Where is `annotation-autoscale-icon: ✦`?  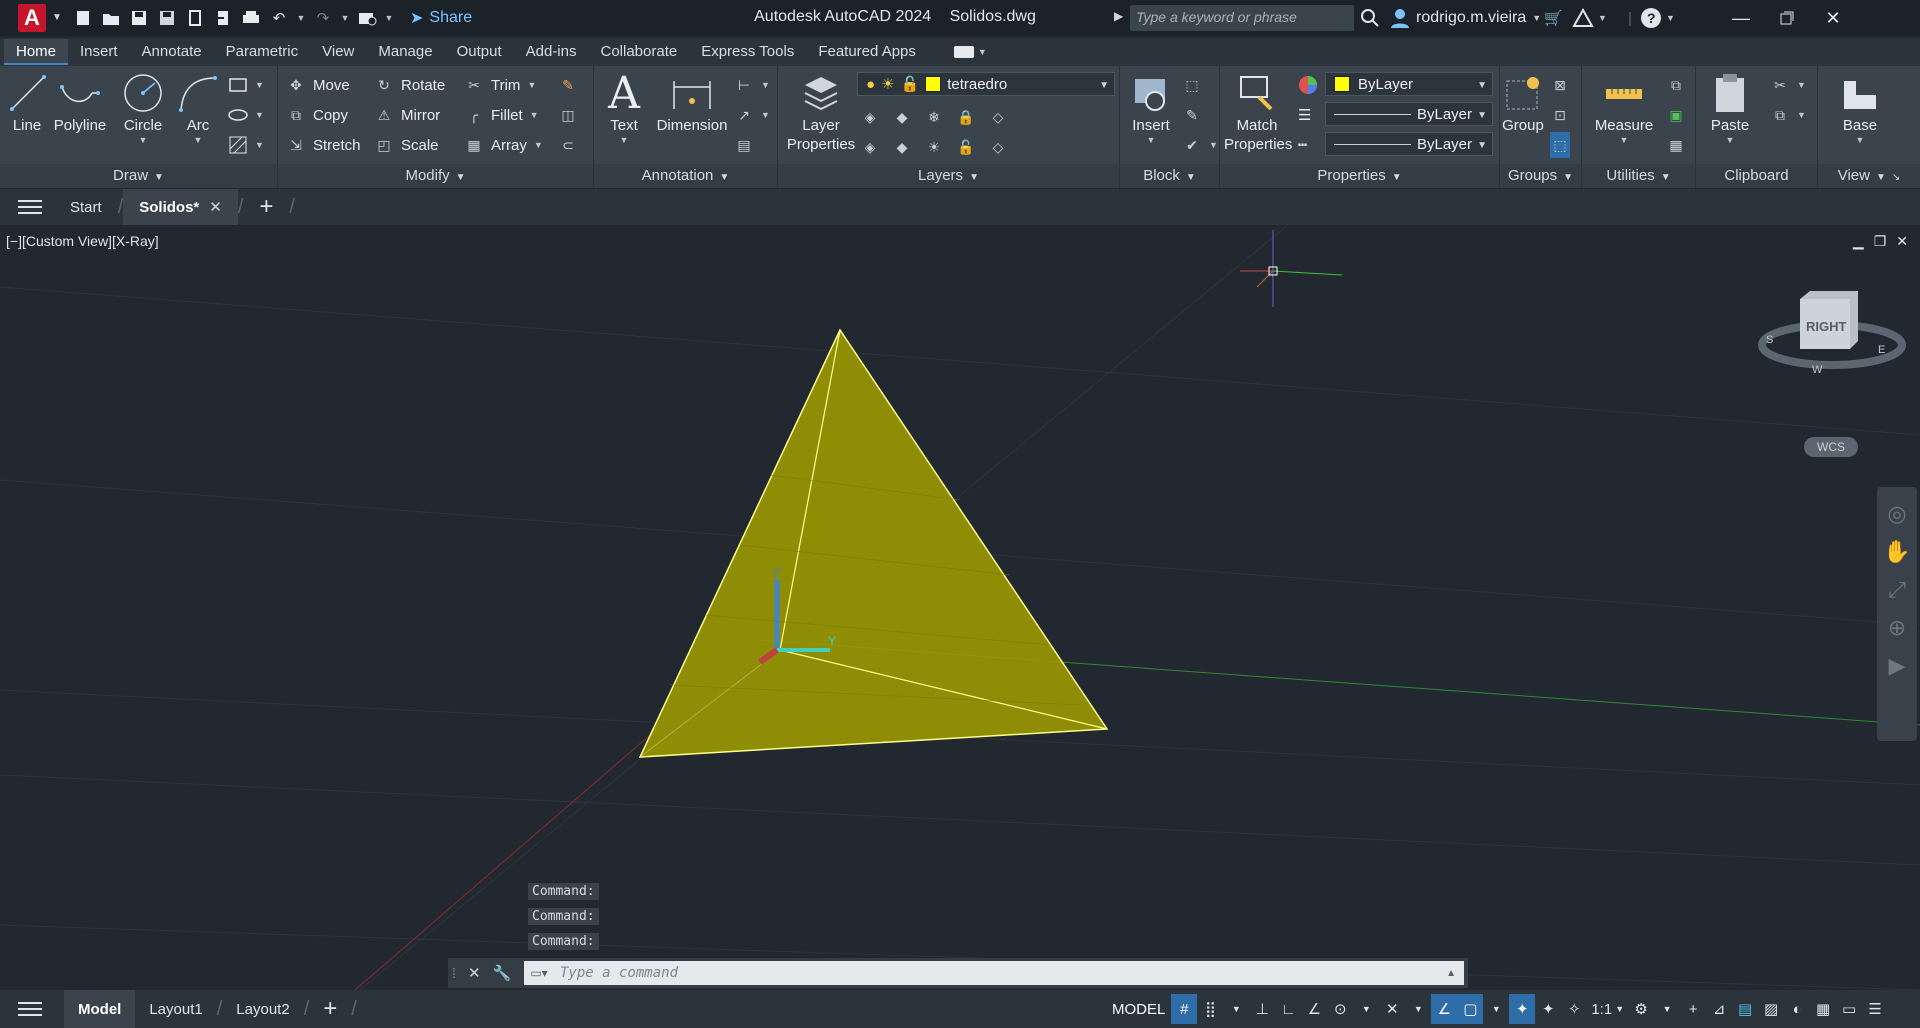
annotation-autoscale-icon: ✦ is located at coordinates (1548, 1009).